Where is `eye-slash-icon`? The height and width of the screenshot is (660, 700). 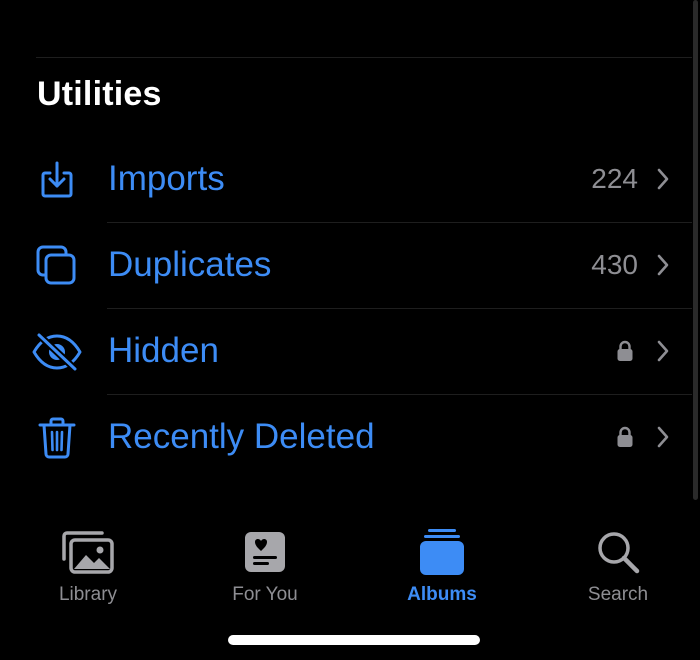
eye-slash-icon is located at coordinates (57, 352).